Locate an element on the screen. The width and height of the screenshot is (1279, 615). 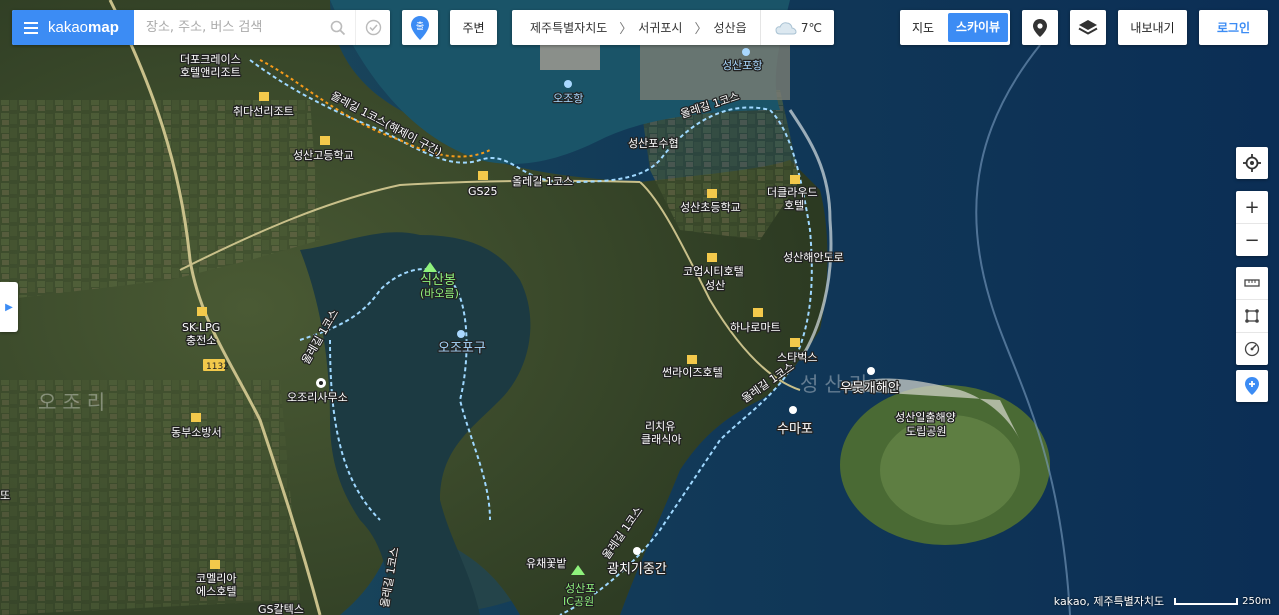
breadcrumb: 제주특별자치도 〉 서귀포시 〉 성산읍 7℃ is located at coordinates (673, 27).